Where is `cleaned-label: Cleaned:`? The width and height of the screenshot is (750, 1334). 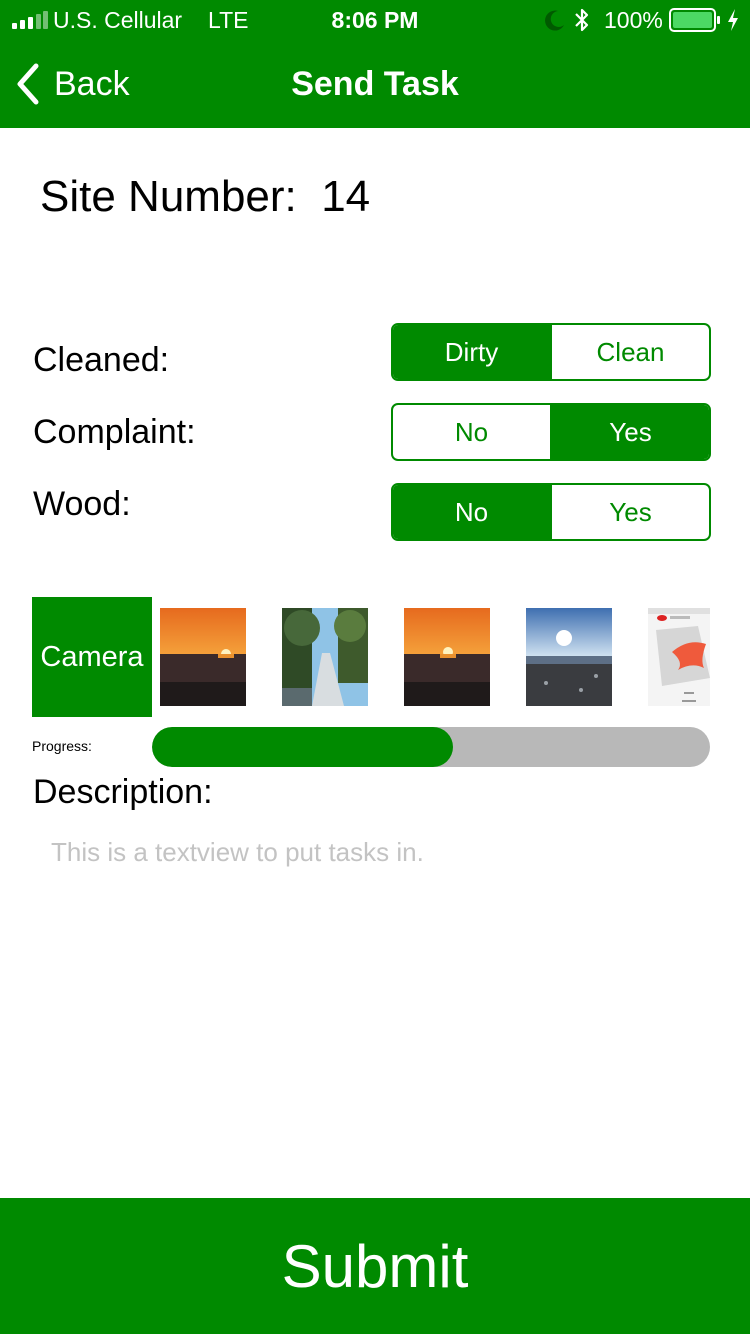
cleaned-label: Cleaned: is located at coordinates (101, 360).